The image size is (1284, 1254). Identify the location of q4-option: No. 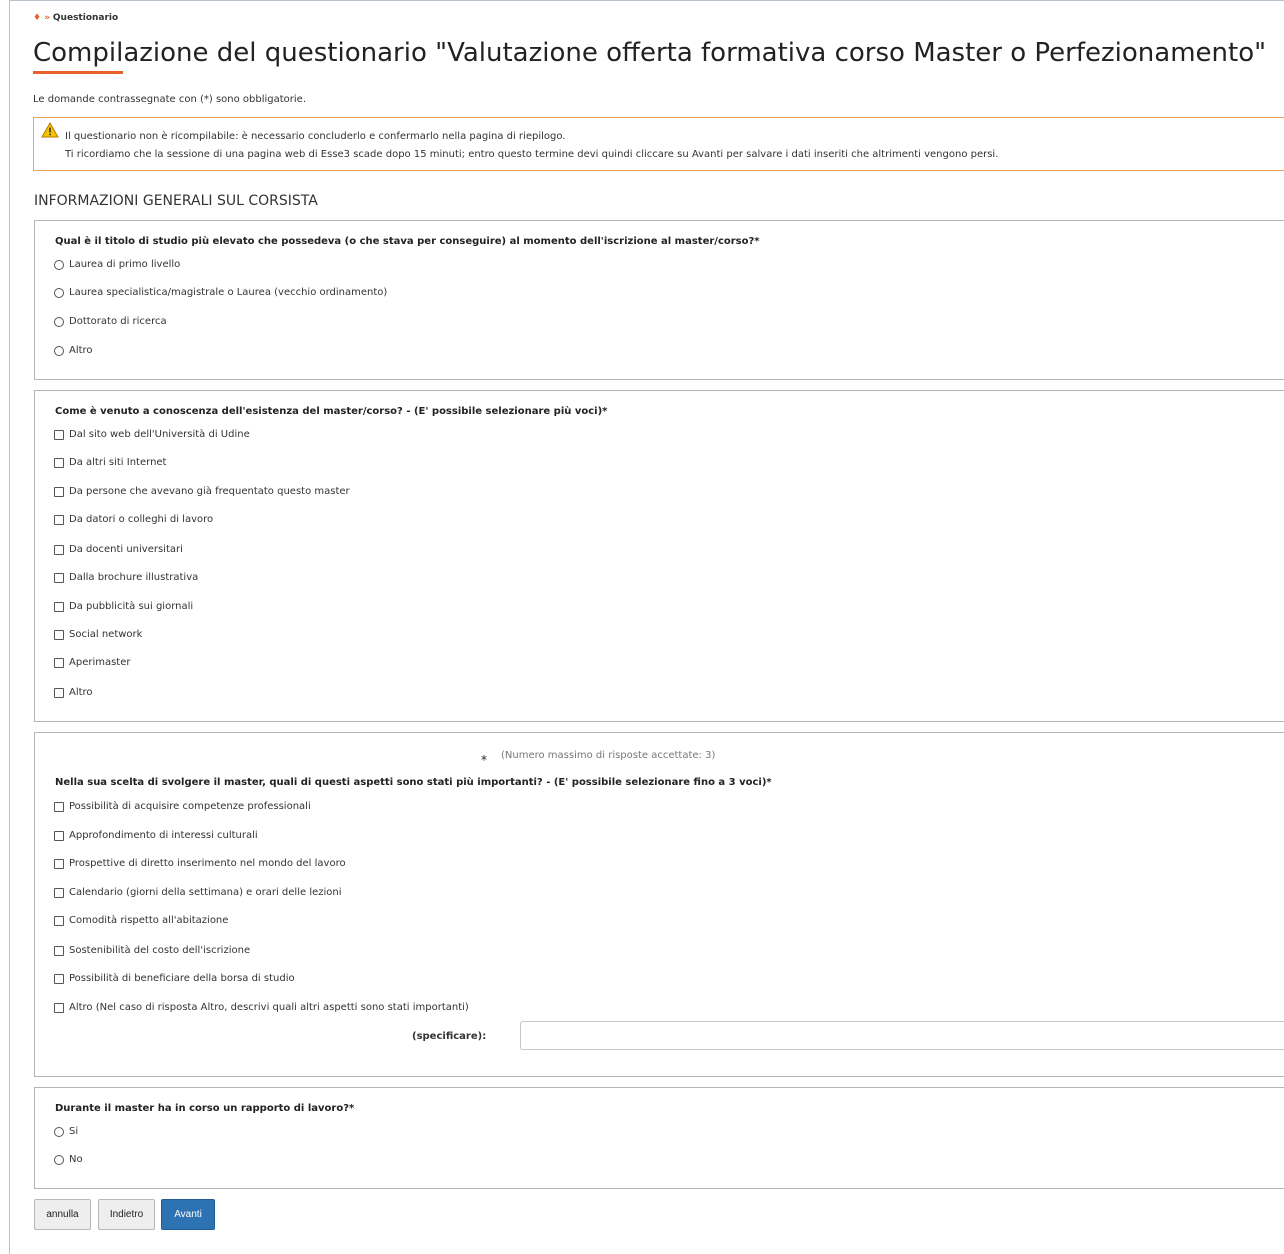
(68, 1159).